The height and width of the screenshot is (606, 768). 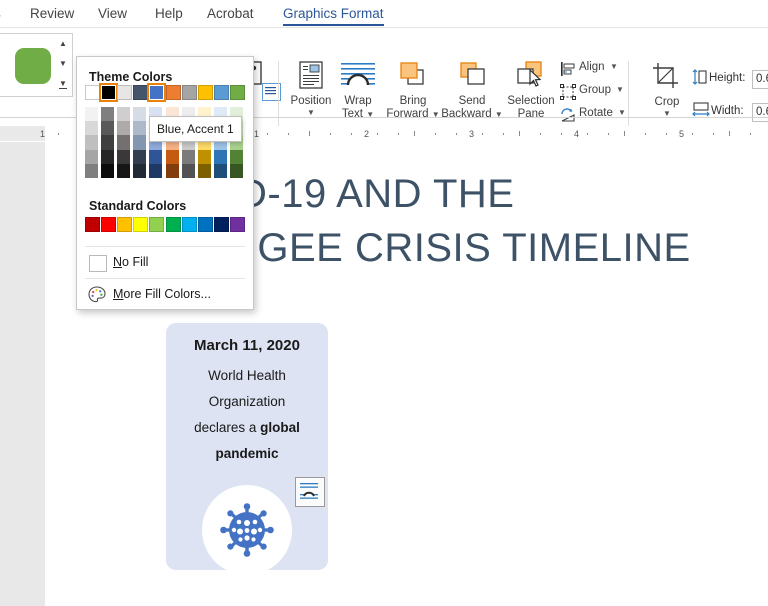 What do you see at coordinates (33, 66) in the screenshot?
I see `shape-style-green-swatch` at bounding box center [33, 66].